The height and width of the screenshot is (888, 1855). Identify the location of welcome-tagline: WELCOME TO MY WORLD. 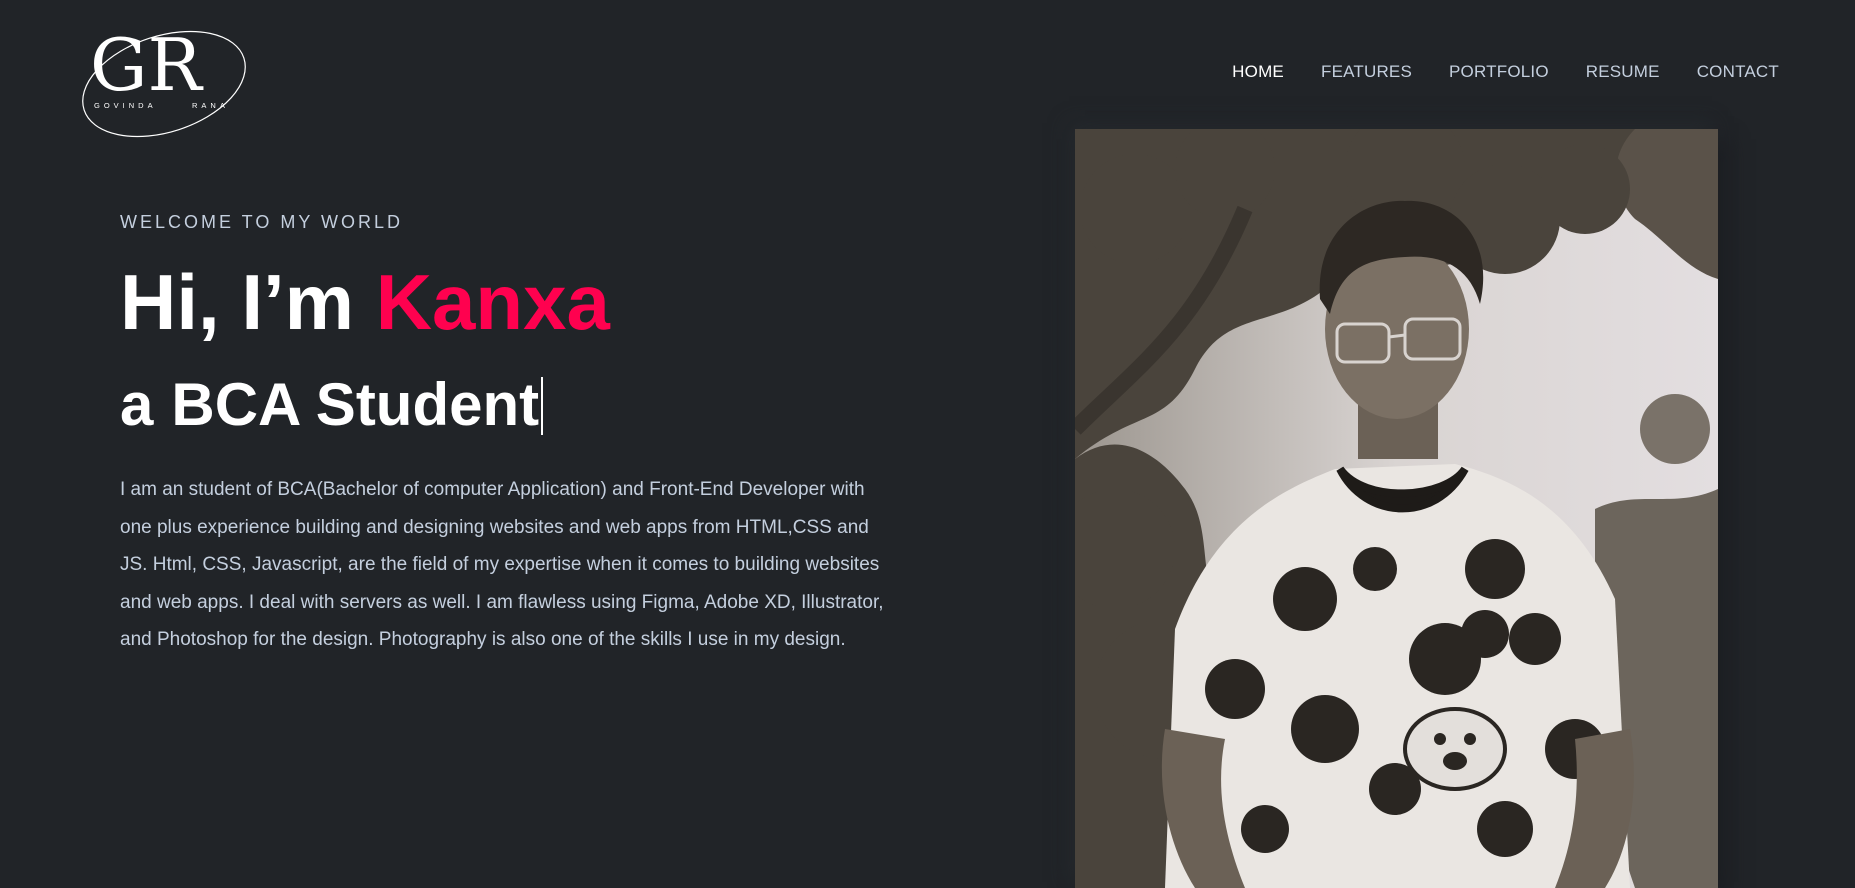
(262, 222).